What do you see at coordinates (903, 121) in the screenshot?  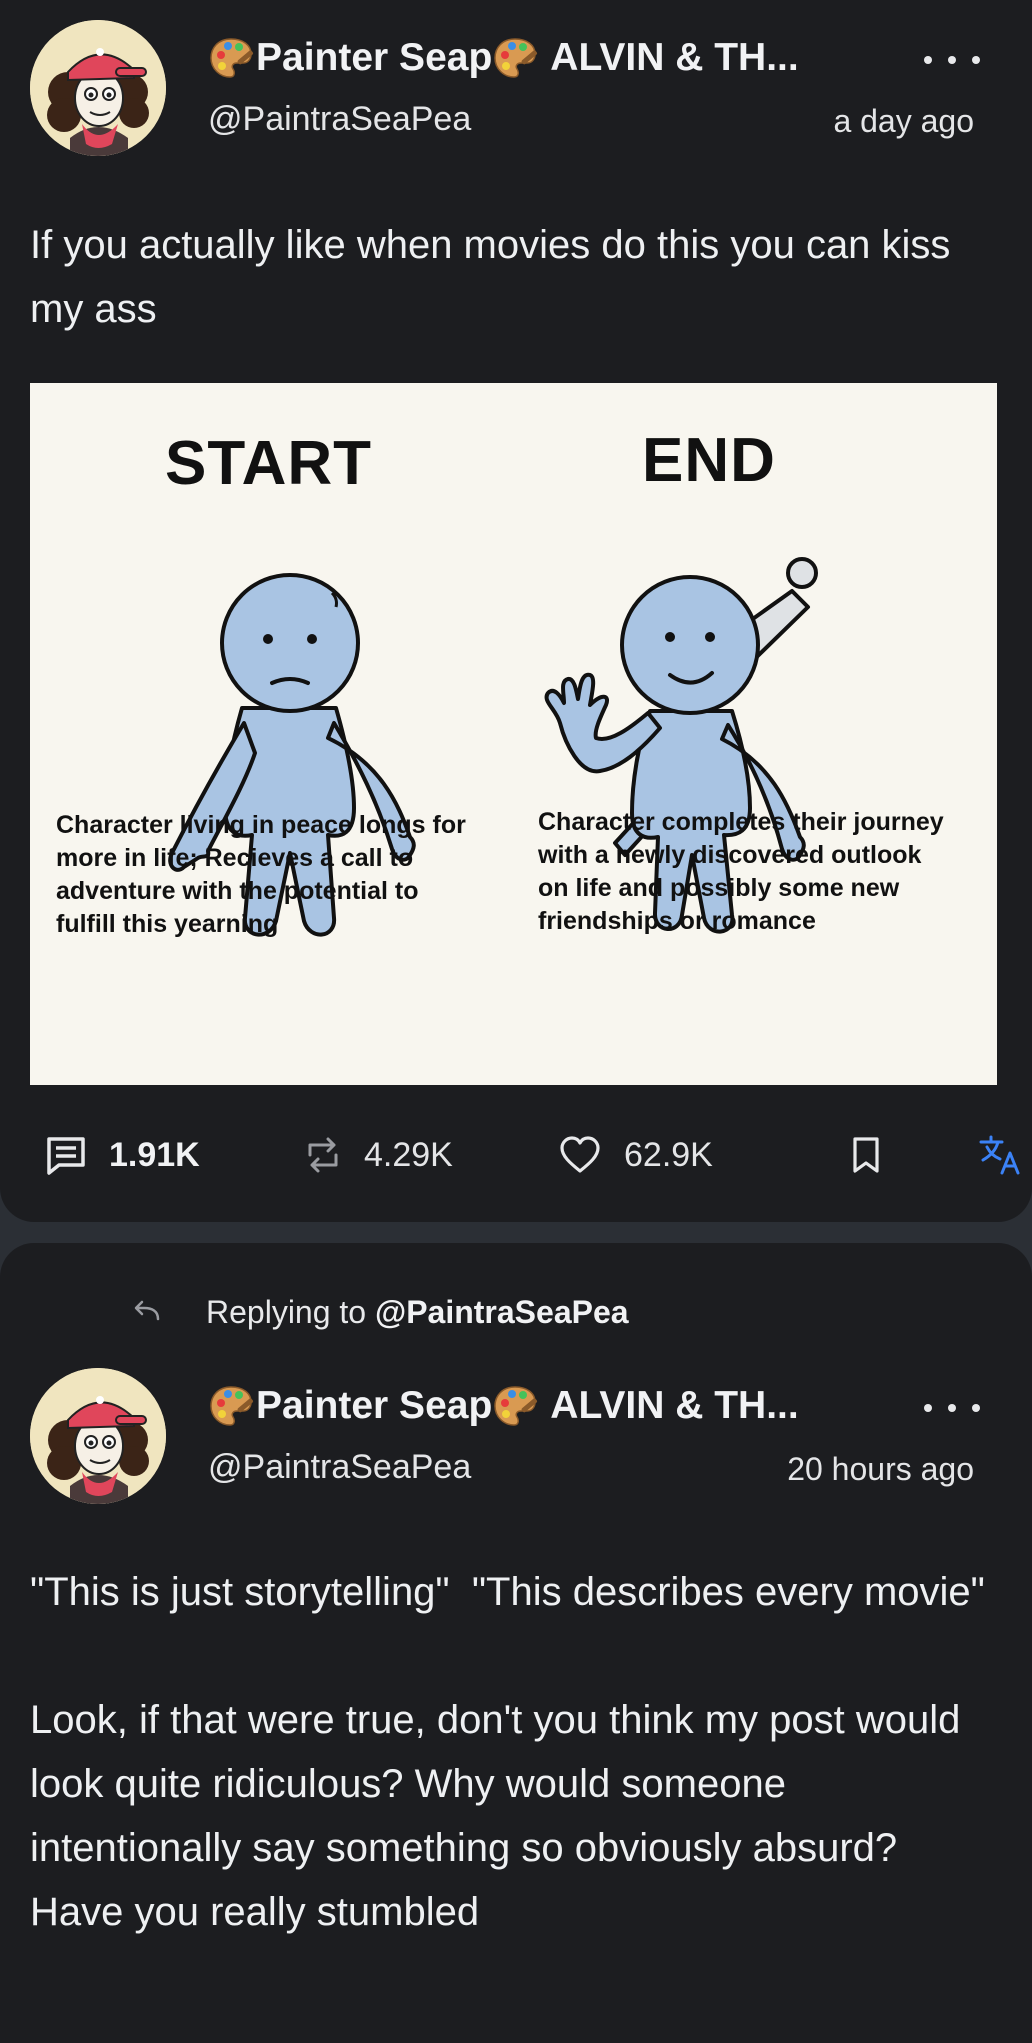 I see `post-time: a day ago` at bounding box center [903, 121].